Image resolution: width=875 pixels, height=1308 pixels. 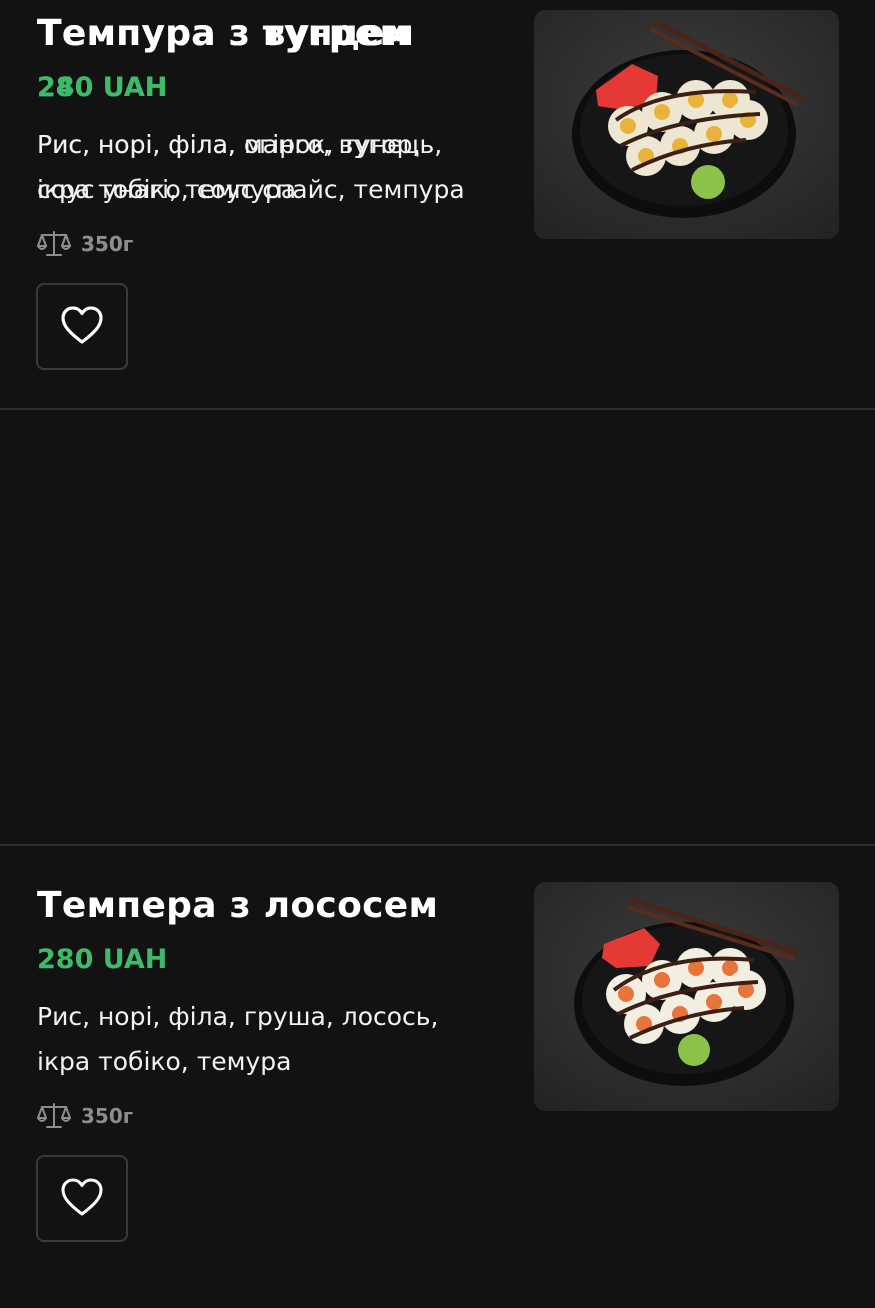 I want to click on product-title: Темпура з вугрем, so click(x=223, y=33).